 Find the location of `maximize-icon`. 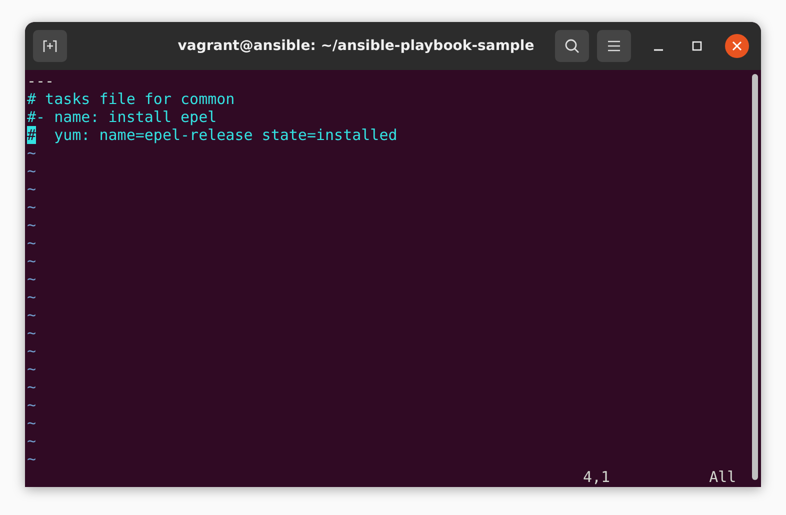

maximize-icon is located at coordinates (697, 46).